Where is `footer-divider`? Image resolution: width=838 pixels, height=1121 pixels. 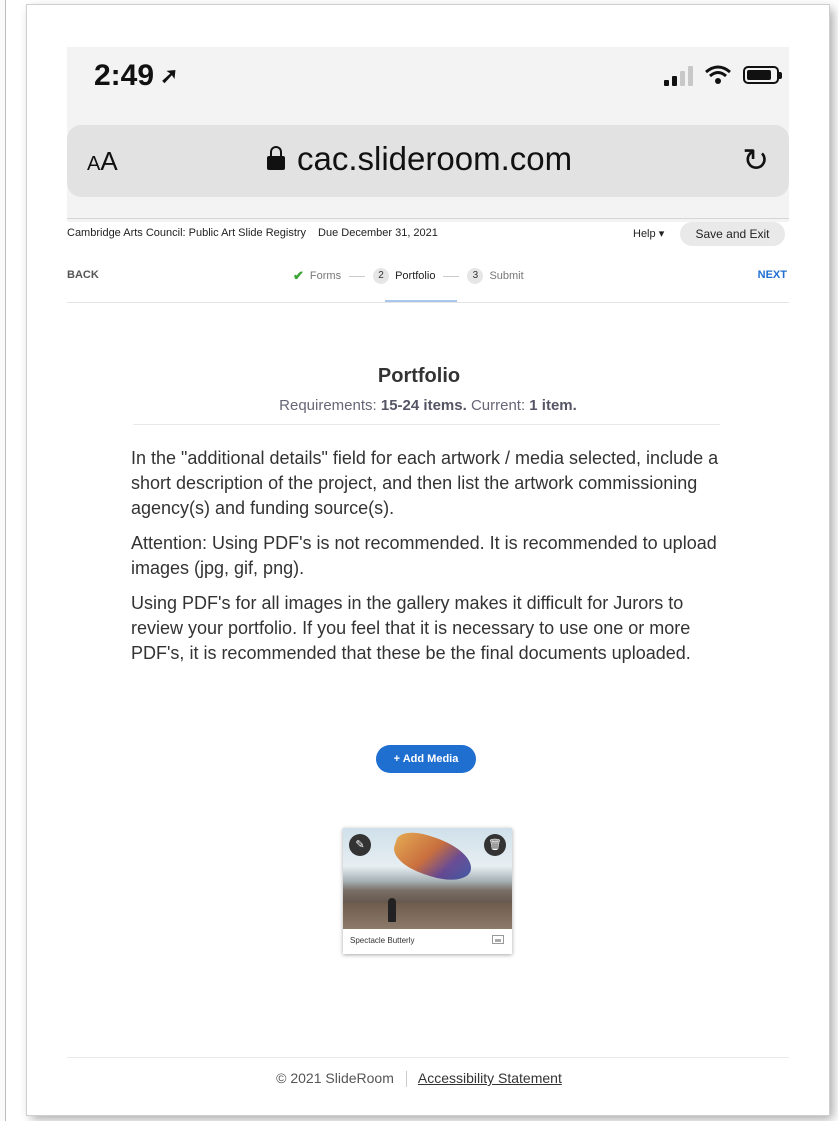 footer-divider is located at coordinates (428, 1057).